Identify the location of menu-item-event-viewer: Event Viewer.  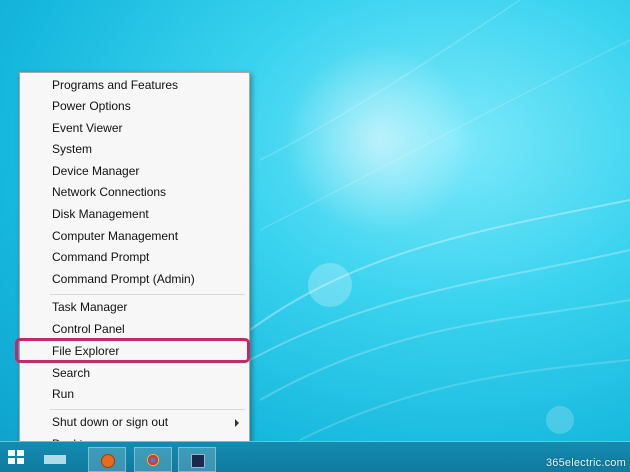
(134, 128).